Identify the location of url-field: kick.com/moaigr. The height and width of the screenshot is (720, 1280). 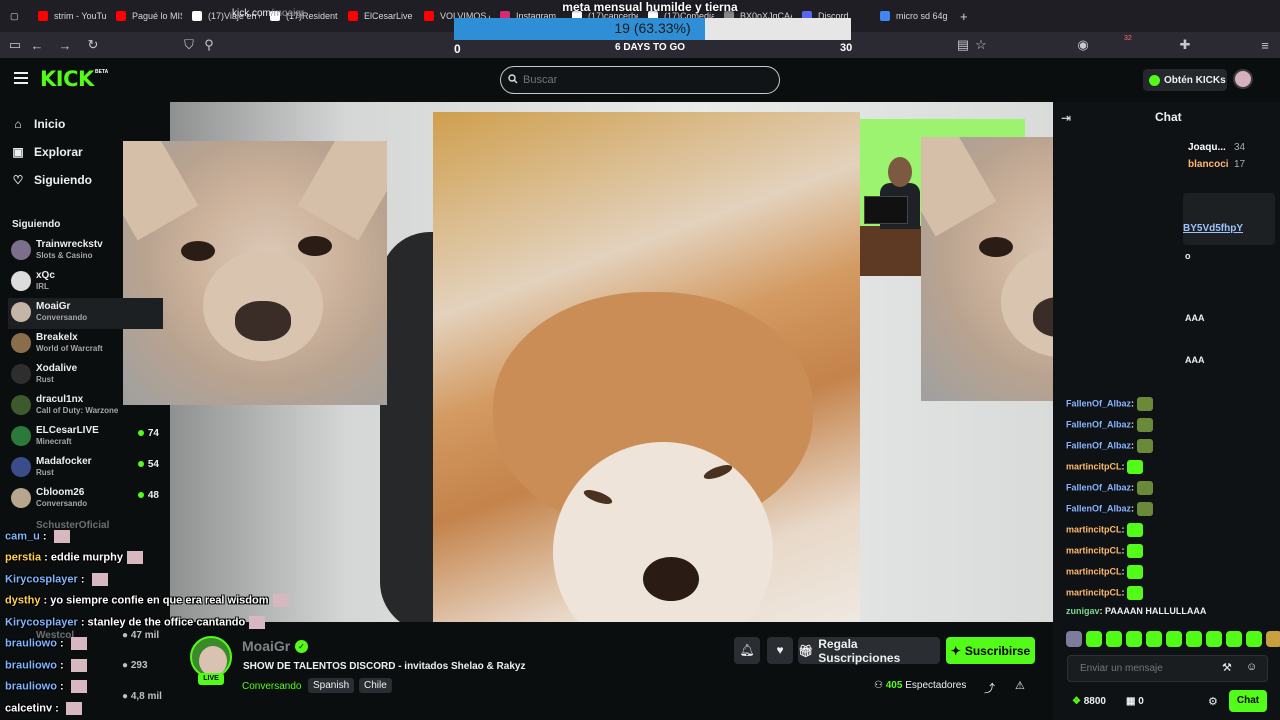
(268, 13).